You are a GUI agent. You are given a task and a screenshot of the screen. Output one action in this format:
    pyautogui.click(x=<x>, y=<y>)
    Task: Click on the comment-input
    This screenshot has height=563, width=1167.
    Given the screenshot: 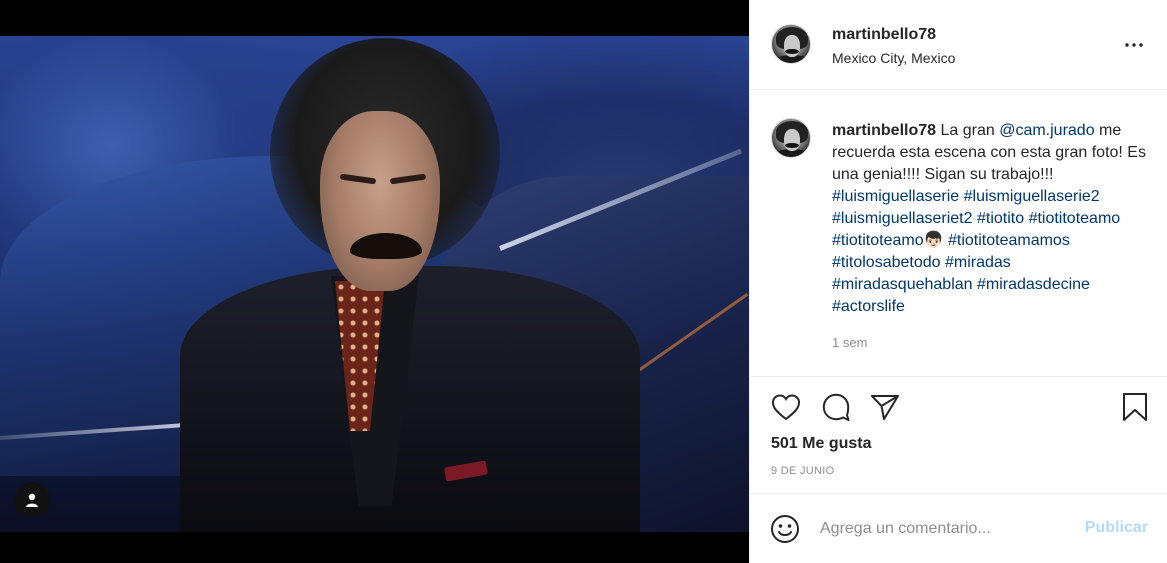 What is the action you would take?
    pyautogui.click(x=945, y=529)
    